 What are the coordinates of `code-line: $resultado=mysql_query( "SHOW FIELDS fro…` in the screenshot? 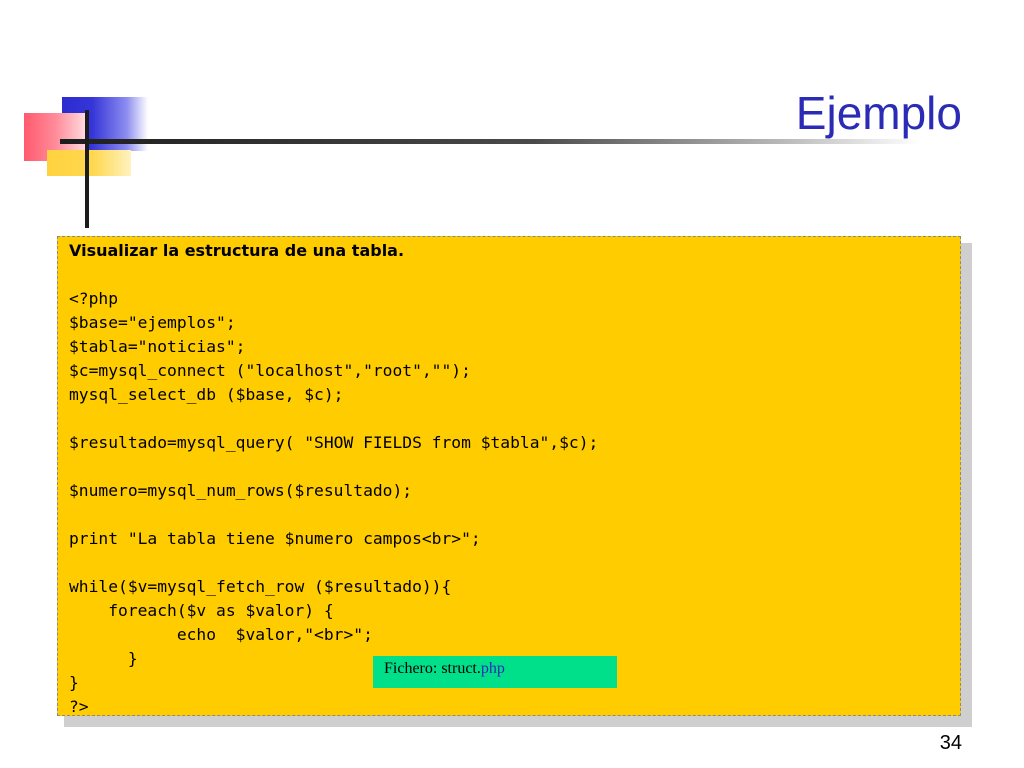 It's located at (334, 442).